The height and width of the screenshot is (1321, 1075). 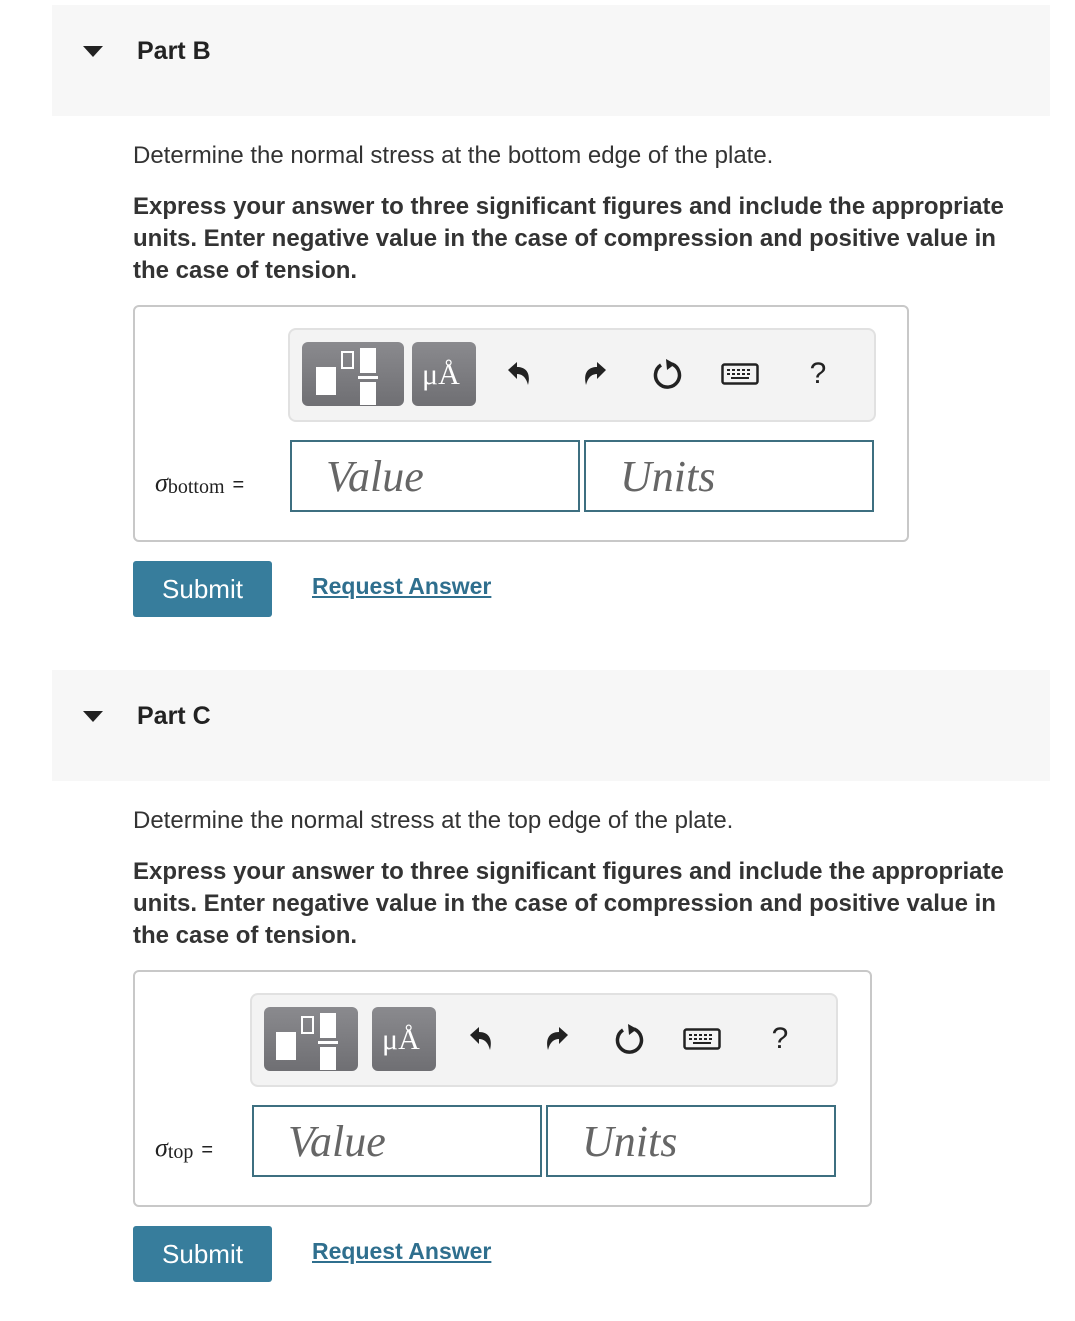 What do you see at coordinates (174, 716) in the screenshot?
I see `part-c-title: Part C` at bounding box center [174, 716].